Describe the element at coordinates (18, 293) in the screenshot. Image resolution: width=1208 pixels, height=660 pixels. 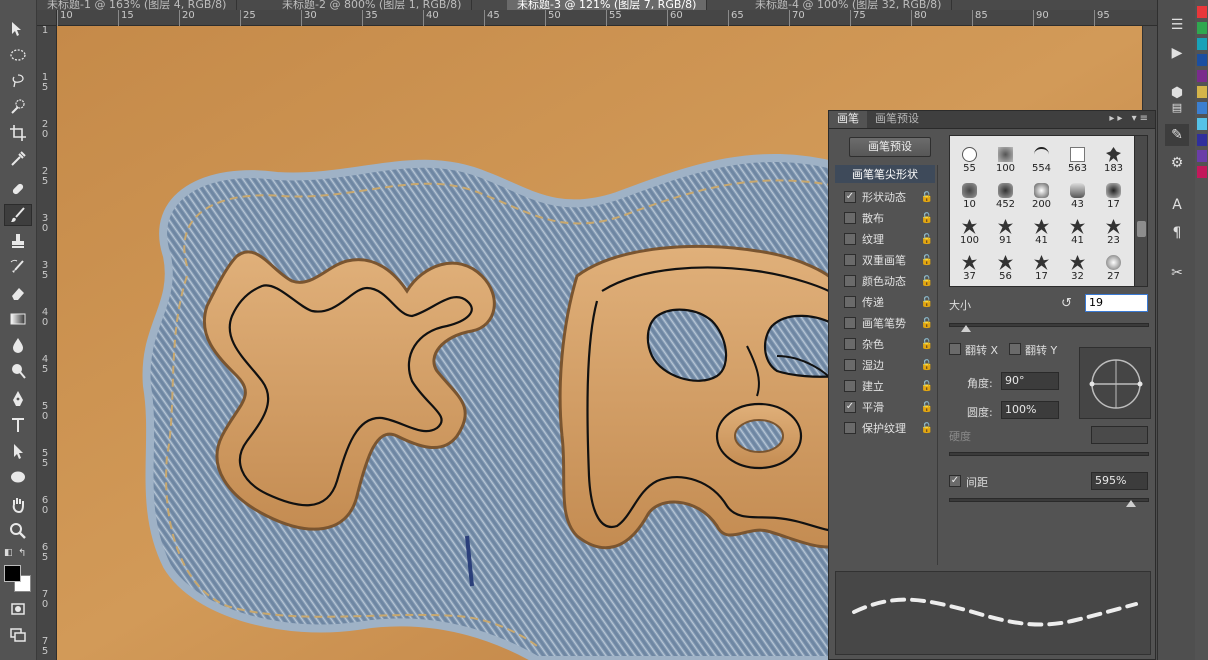
I see `eraser-icon` at that location.